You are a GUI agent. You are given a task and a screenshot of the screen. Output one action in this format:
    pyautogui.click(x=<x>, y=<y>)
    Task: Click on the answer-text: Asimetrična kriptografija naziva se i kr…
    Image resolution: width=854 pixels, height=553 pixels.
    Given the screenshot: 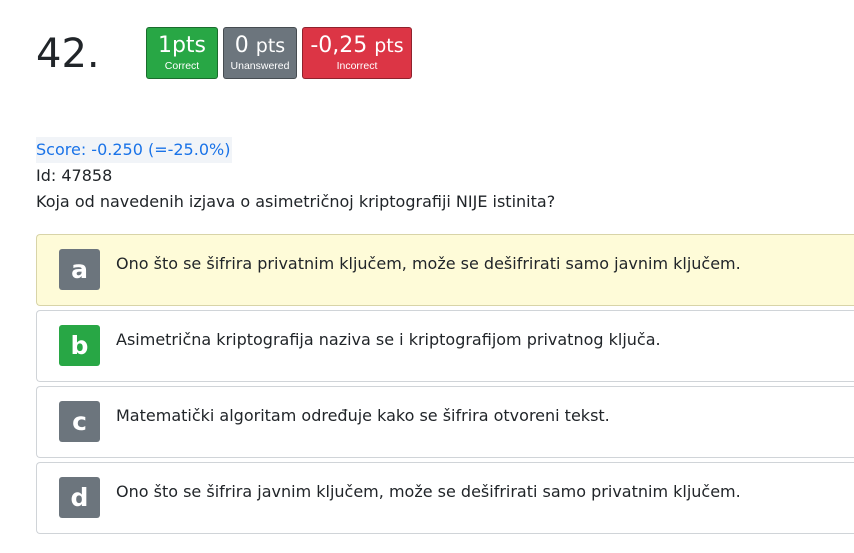 What is the action you would take?
    pyautogui.click(x=388, y=339)
    